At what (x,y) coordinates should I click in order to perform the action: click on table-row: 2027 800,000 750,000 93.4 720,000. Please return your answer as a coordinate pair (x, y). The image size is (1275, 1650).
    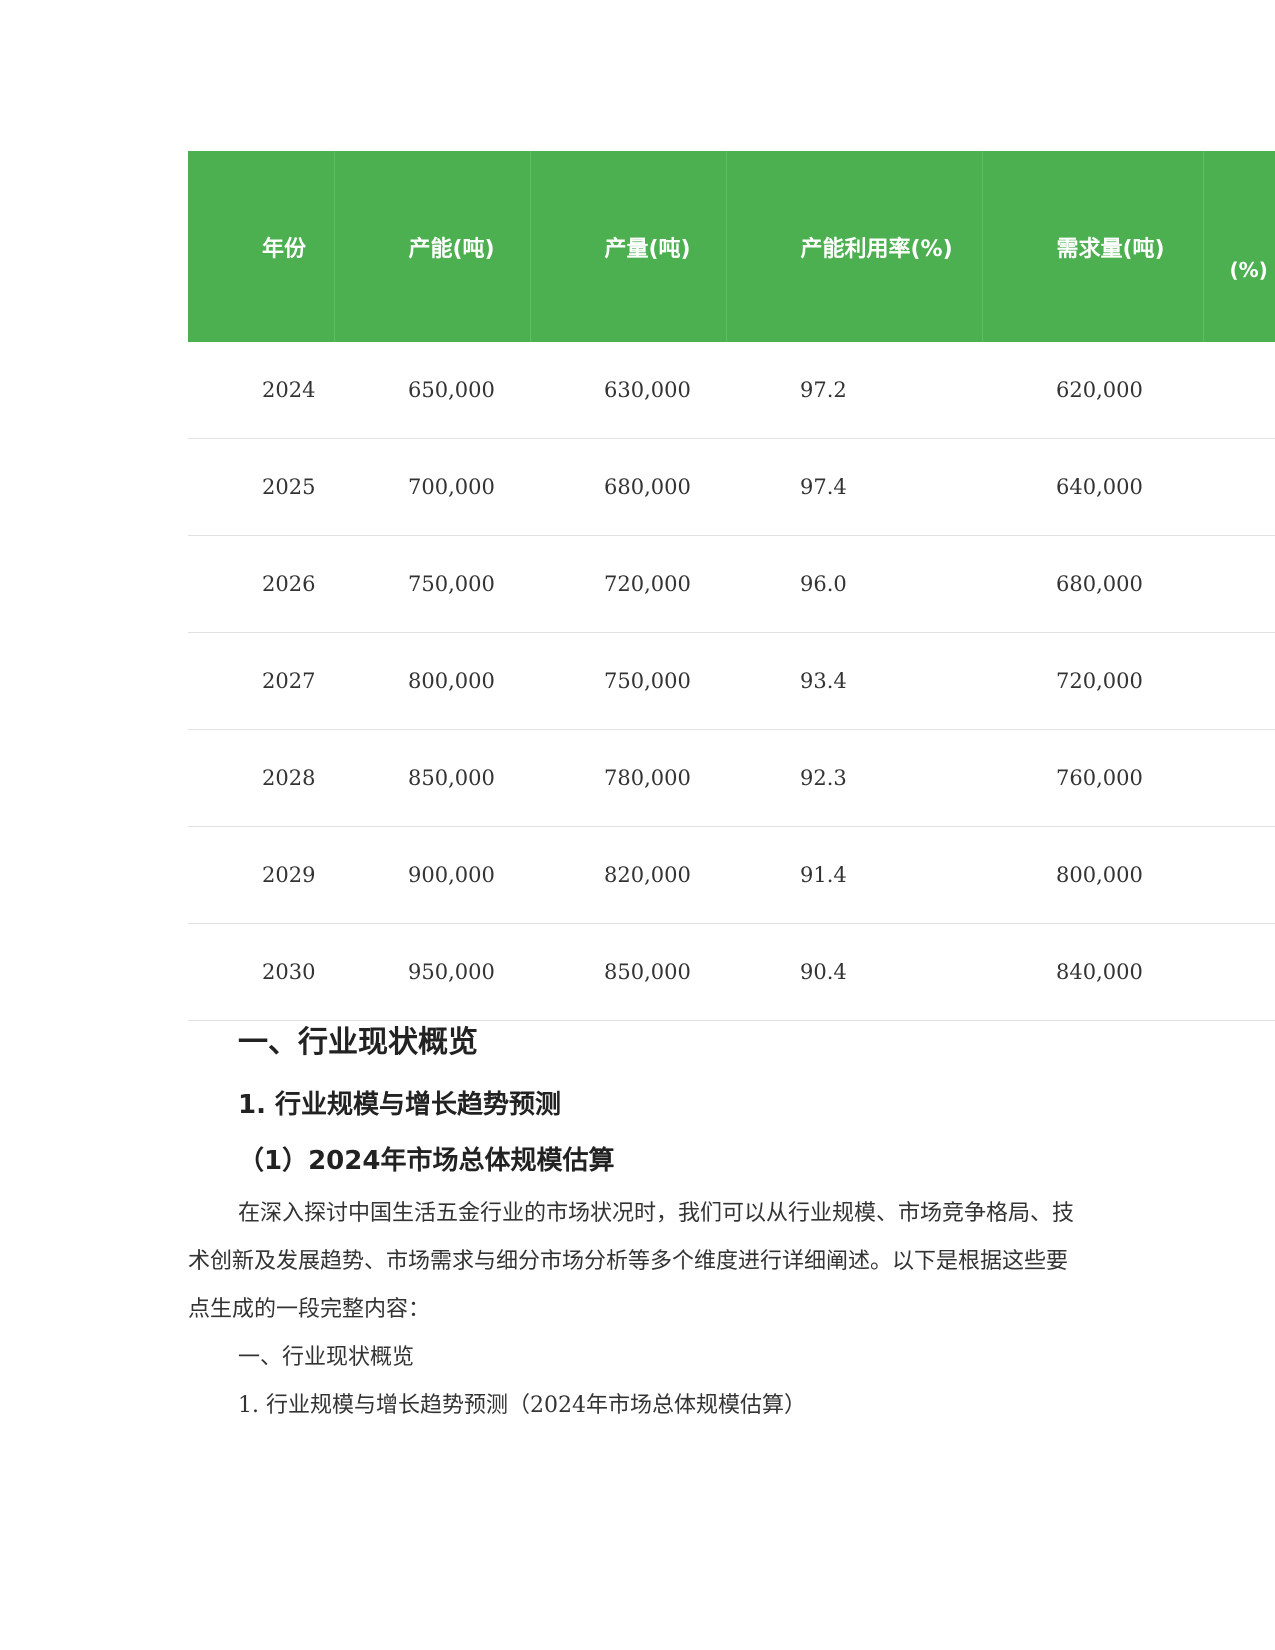
    Looking at the image, I should click on (731, 681).